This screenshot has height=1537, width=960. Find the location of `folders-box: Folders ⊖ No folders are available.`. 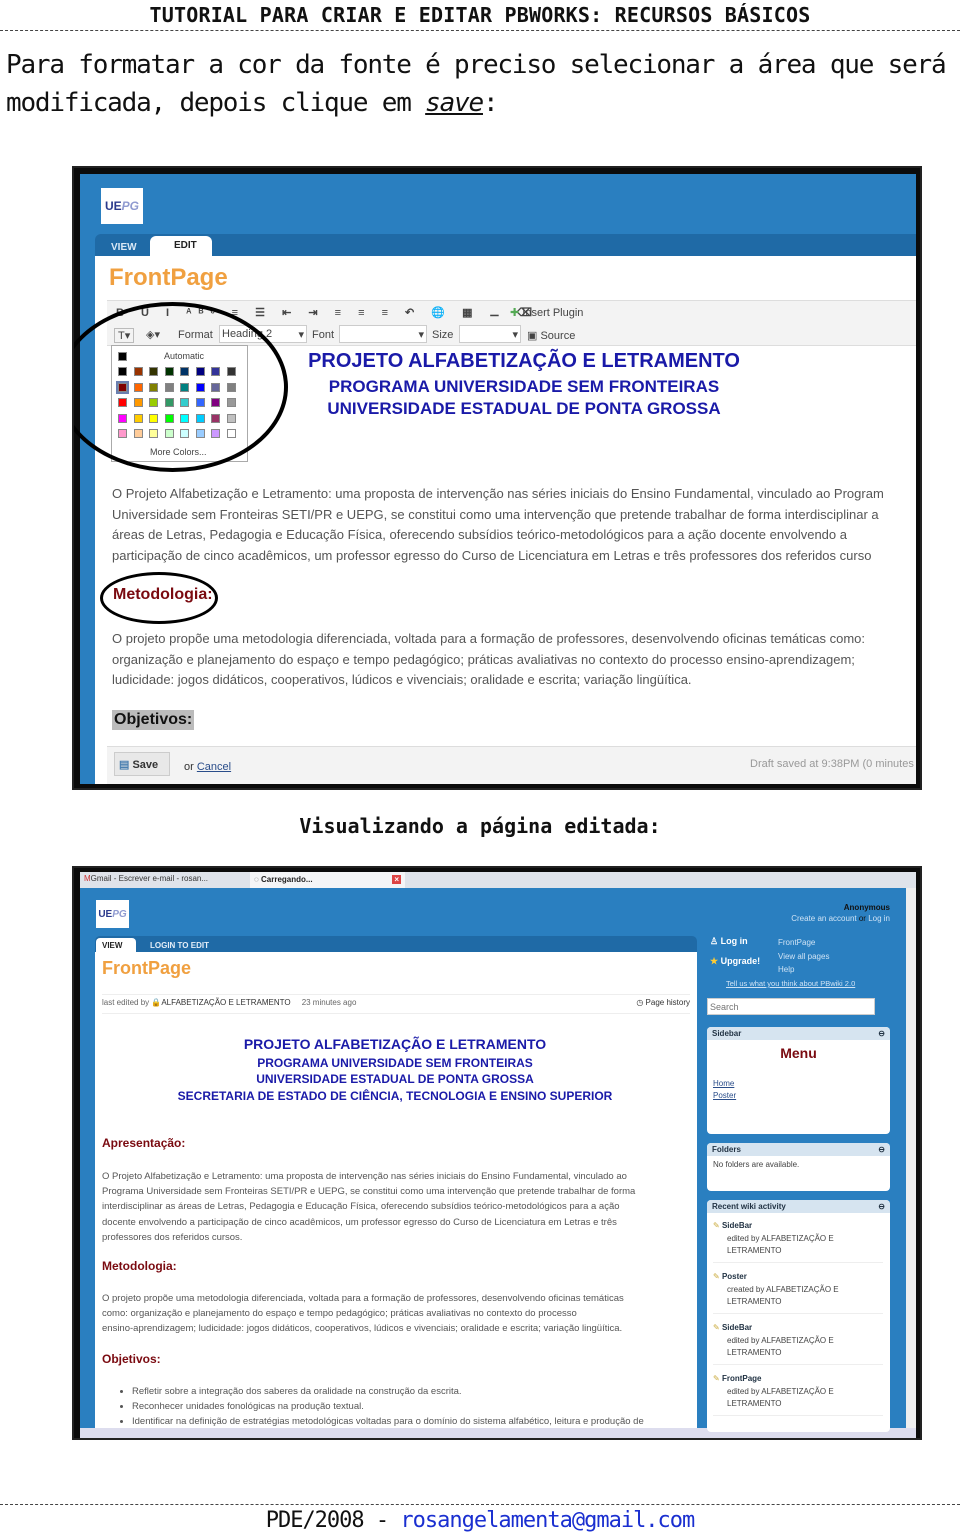

folders-box: Folders ⊖ No folders are available. is located at coordinates (798, 1167).